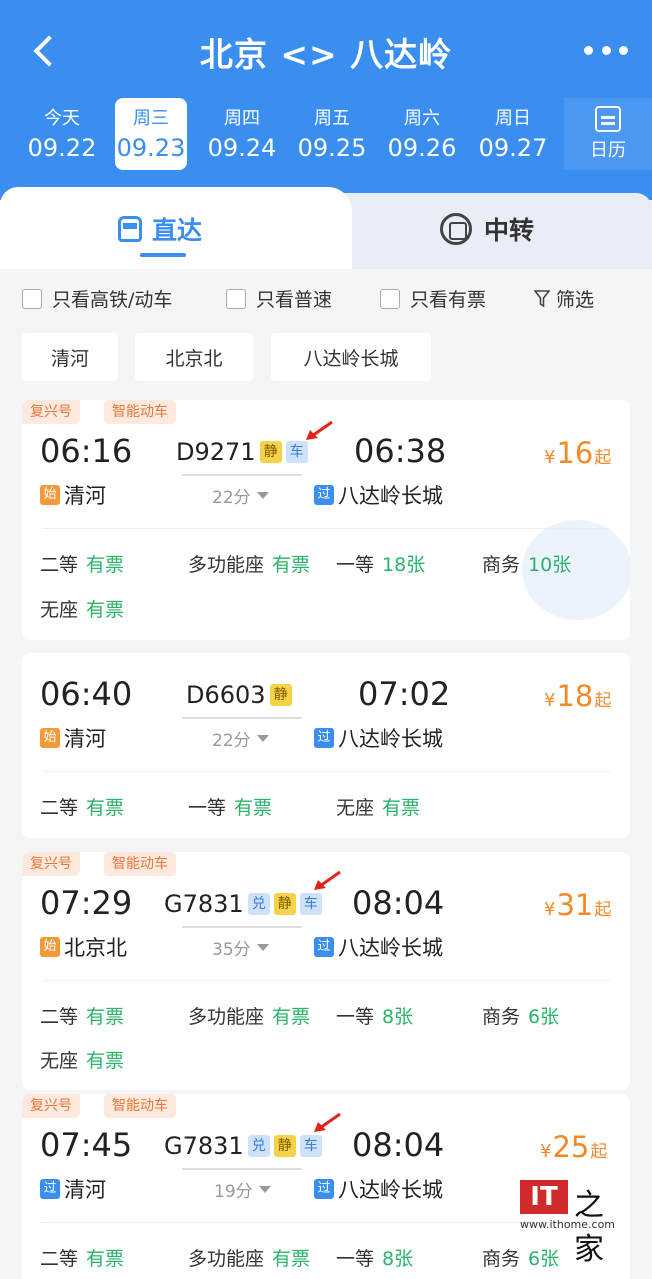 The width and height of the screenshot is (652, 1279). Describe the element at coordinates (433, 298) in the screenshot. I see `filter-available-only: 只看有票` at that location.